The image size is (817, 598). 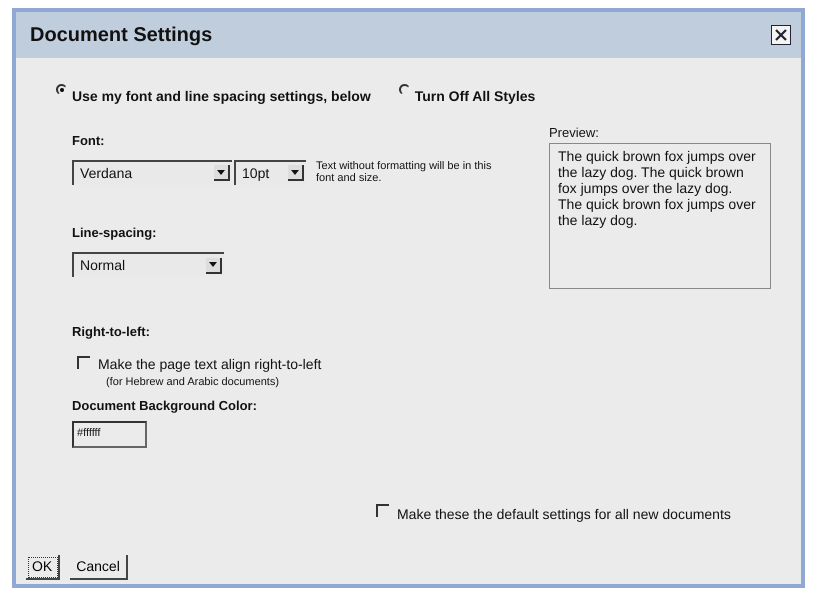 I want to click on radio-option: Turn Off All Styles, so click(x=467, y=96).